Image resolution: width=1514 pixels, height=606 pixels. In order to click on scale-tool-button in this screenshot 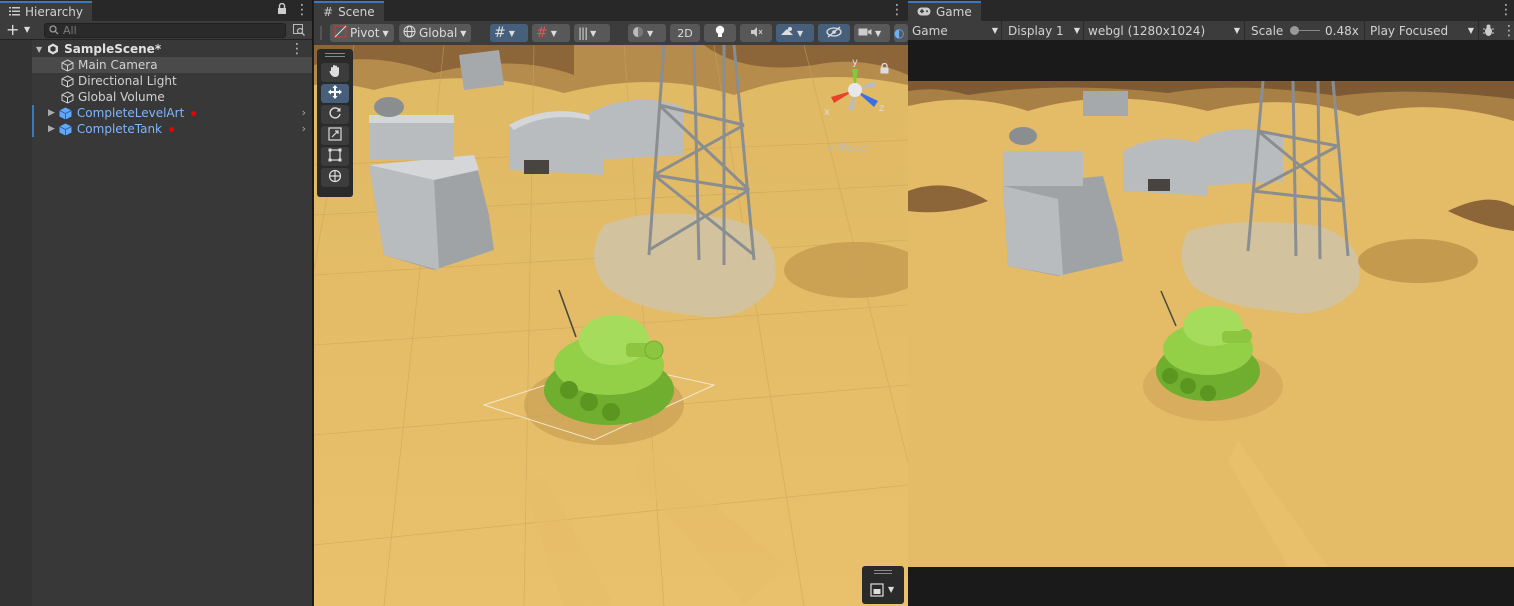, I will do `click(335, 135)`.